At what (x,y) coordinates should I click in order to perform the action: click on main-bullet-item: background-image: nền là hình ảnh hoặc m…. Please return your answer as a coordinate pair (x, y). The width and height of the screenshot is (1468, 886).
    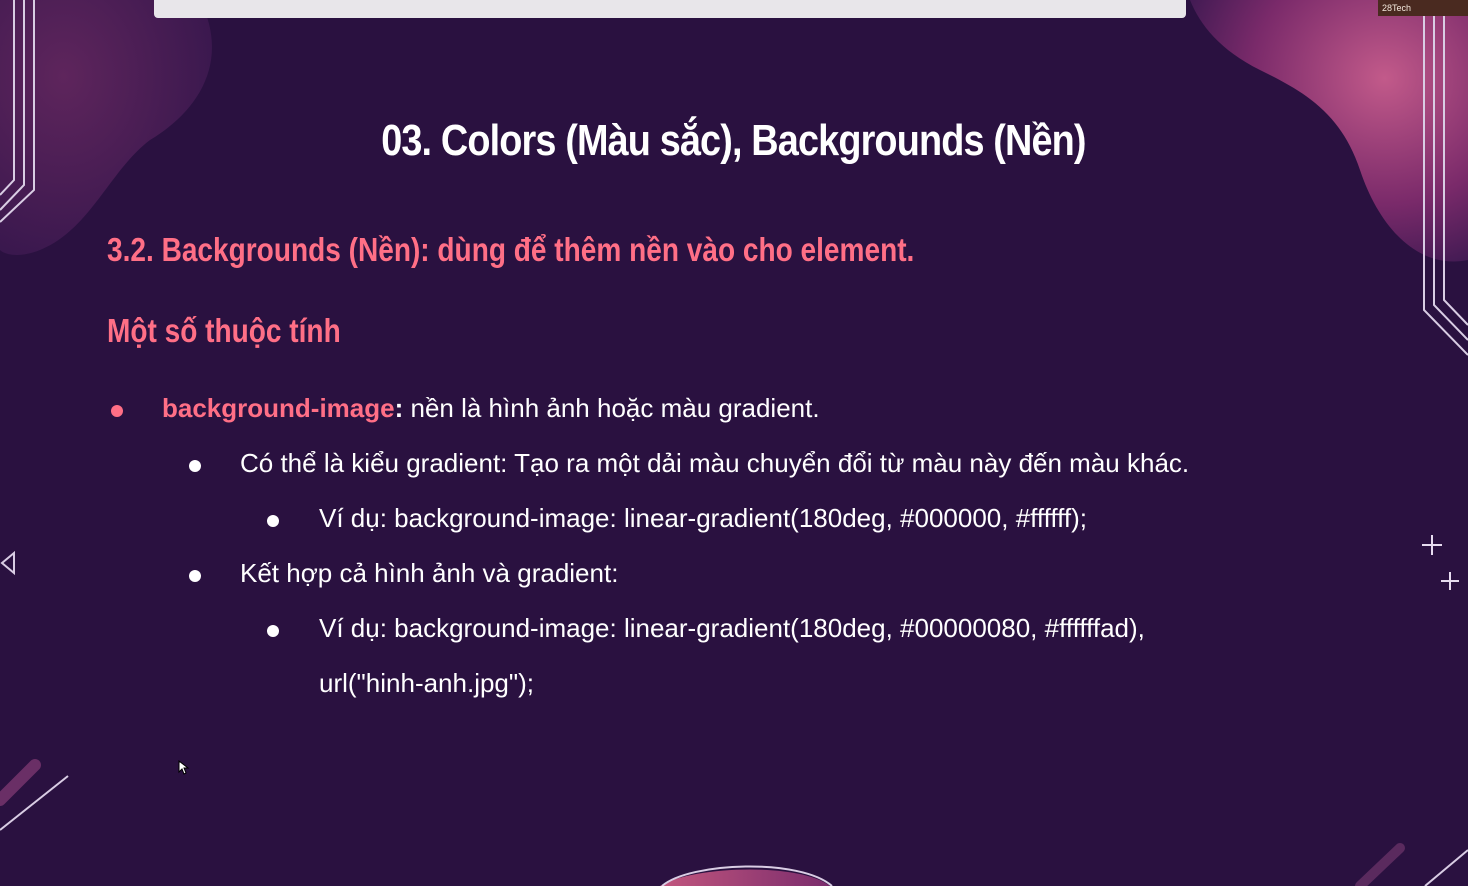
    Looking at the image, I should click on (491, 408).